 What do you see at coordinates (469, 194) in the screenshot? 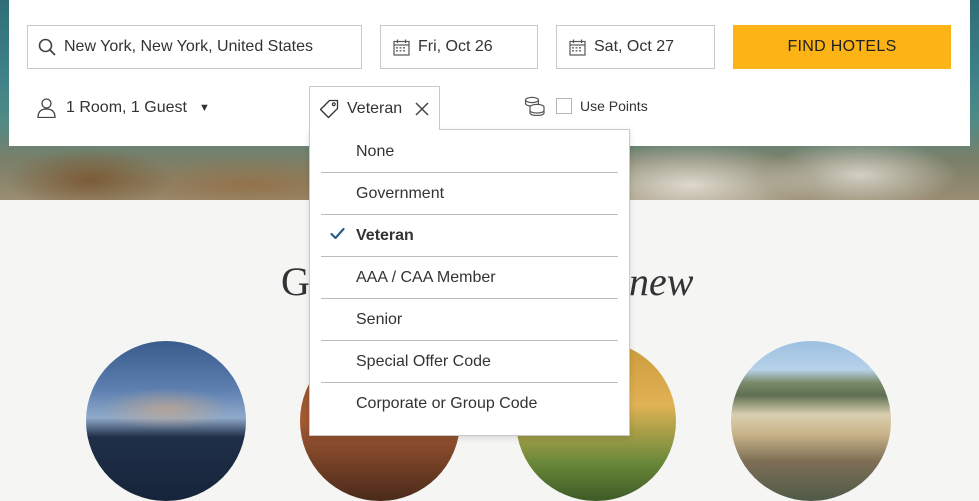
I see `rate-option-government: Government` at bounding box center [469, 194].